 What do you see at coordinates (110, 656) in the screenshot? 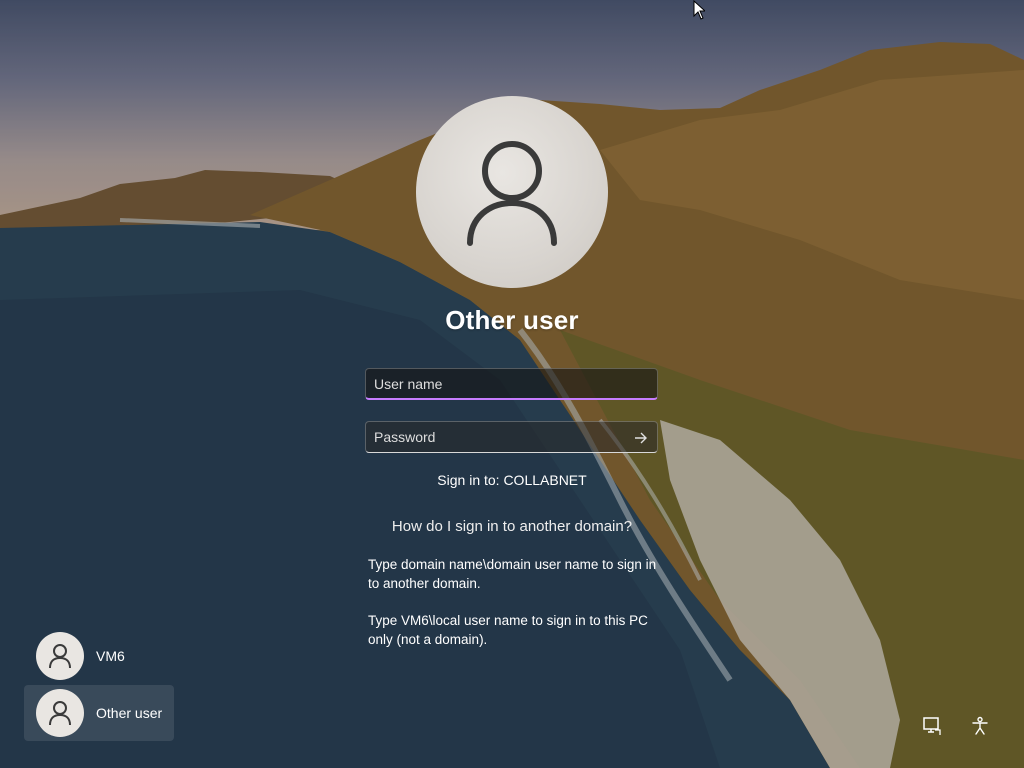
I see `user-tile-label: VM6` at bounding box center [110, 656].